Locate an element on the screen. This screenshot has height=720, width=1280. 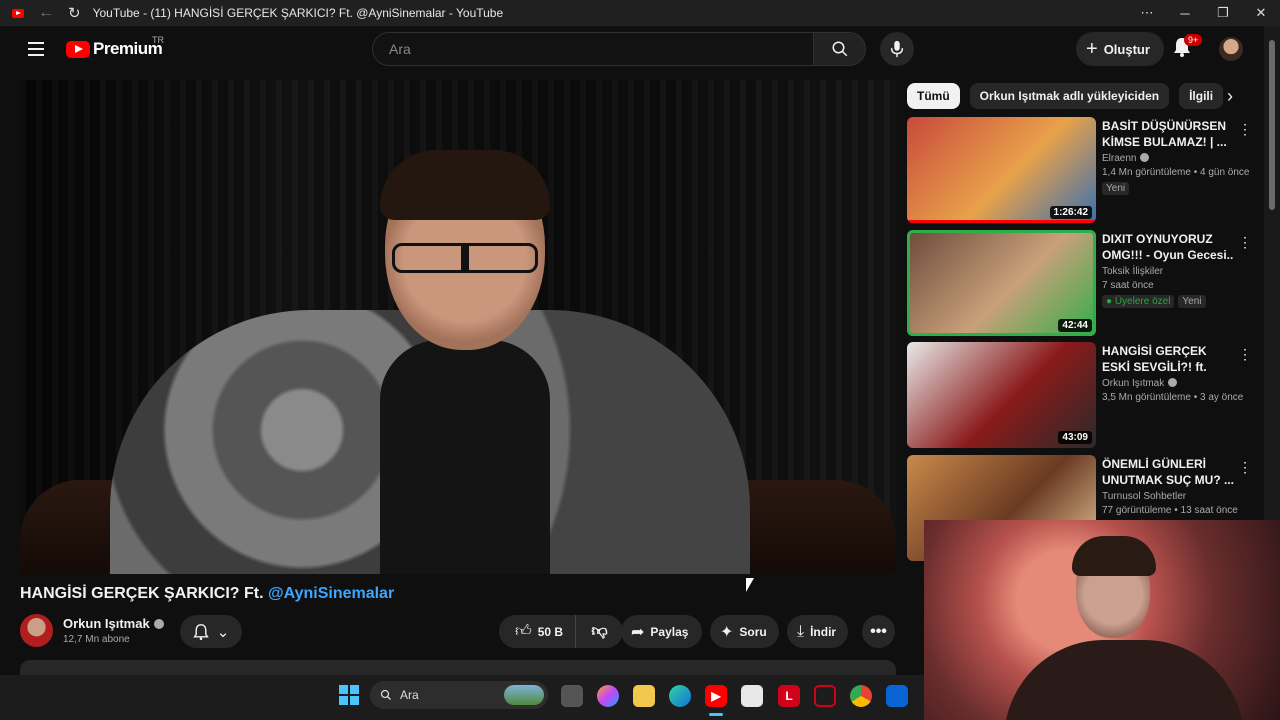
youtube-logo-icon is located at coordinates (78, 49).